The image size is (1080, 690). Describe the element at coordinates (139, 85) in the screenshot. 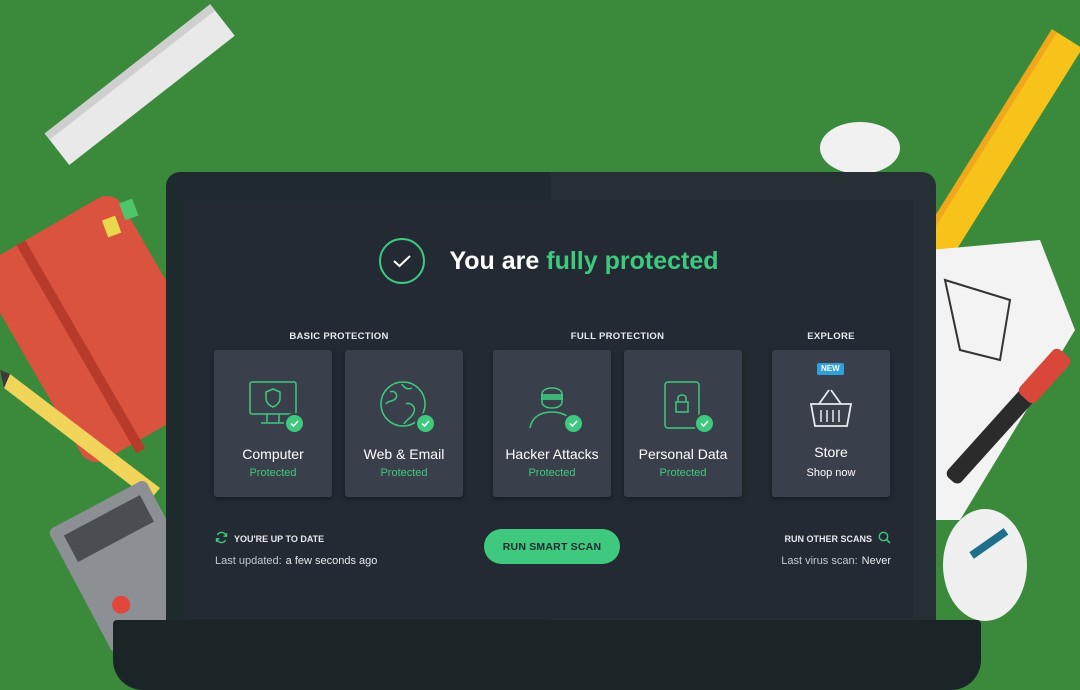

I see `ruler-white` at that location.